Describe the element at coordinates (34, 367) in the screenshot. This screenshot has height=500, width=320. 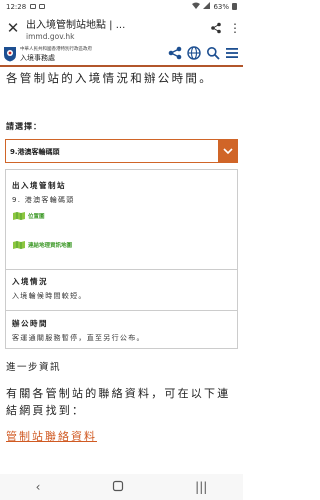
I see `further-info-heading: 進一步資訊` at that location.